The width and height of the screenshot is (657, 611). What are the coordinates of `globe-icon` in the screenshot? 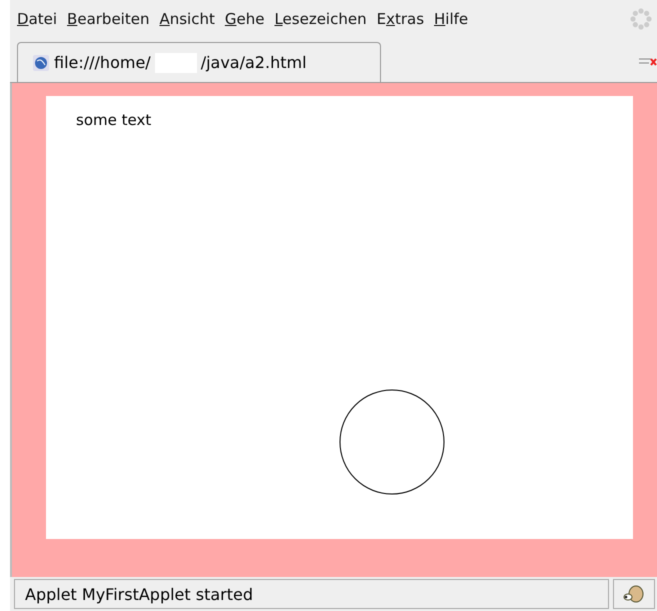 It's located at (41, 63).